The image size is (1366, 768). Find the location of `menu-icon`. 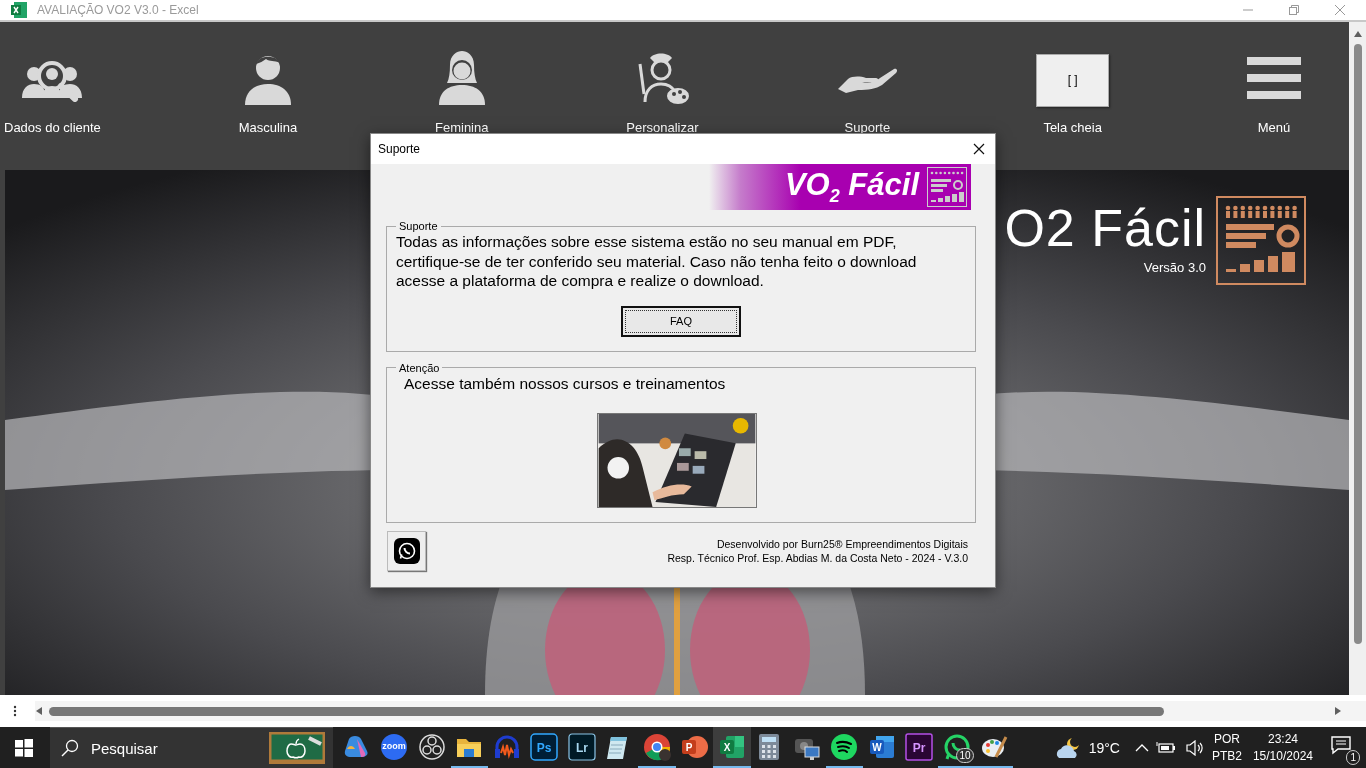

menu-icon is located at coordinates (1274, 78).